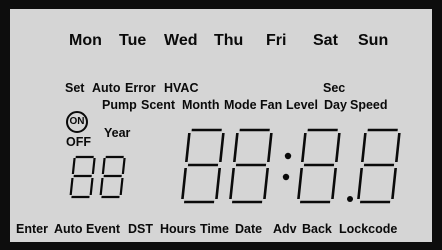 The height and width of the screenshot is (250, 442). What do you see at coordinates (158, 105) in the screenshot?
I see `label-scent: Scent` at bounding box center [158, 105].